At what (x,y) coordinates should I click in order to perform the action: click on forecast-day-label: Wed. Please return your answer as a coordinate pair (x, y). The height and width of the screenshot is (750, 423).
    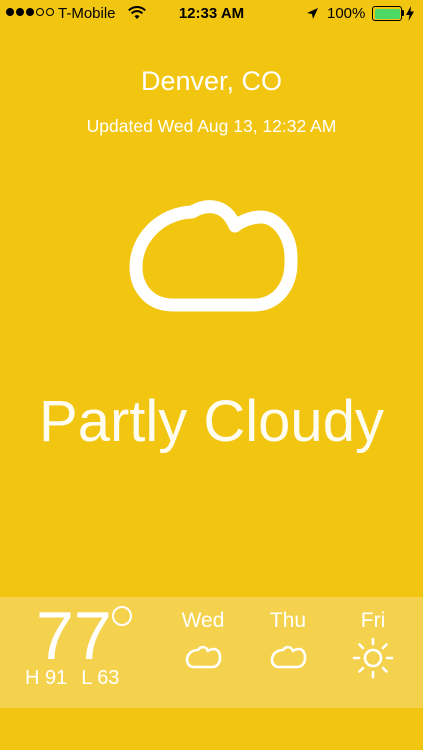
    Looking at the image, I should click on (203, 620).